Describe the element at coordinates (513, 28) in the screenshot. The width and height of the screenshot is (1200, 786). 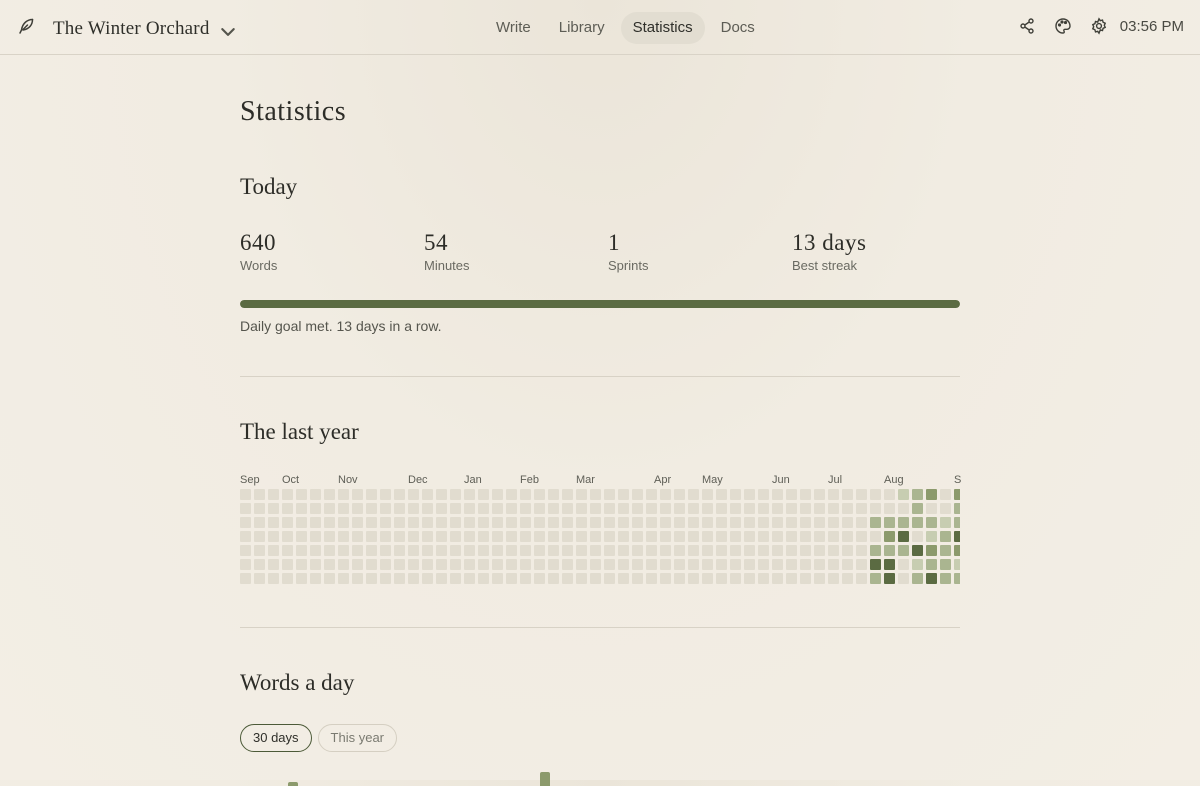
I see `nav-write: Write` at that location.